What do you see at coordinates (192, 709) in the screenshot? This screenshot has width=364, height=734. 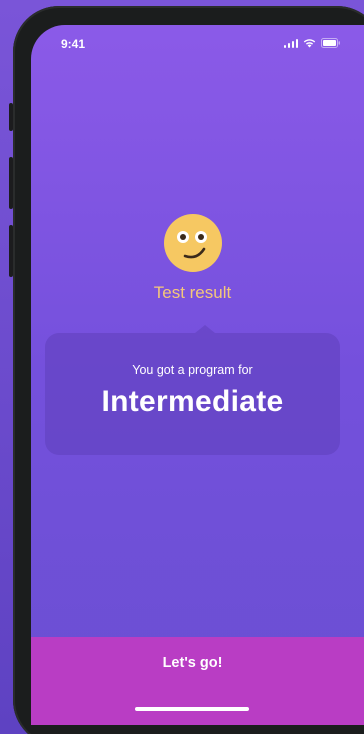 I see `home-indicator` at bounding box center [192, 709].